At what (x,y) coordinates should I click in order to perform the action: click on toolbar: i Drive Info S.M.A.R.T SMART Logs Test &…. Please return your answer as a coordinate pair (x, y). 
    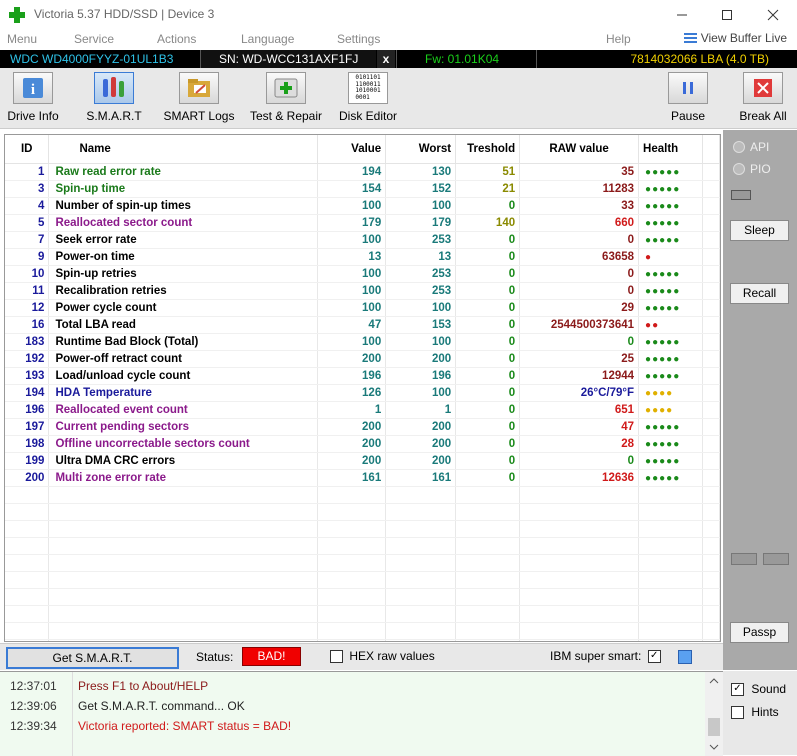
    Looking at the image, I should click on (398, 98).